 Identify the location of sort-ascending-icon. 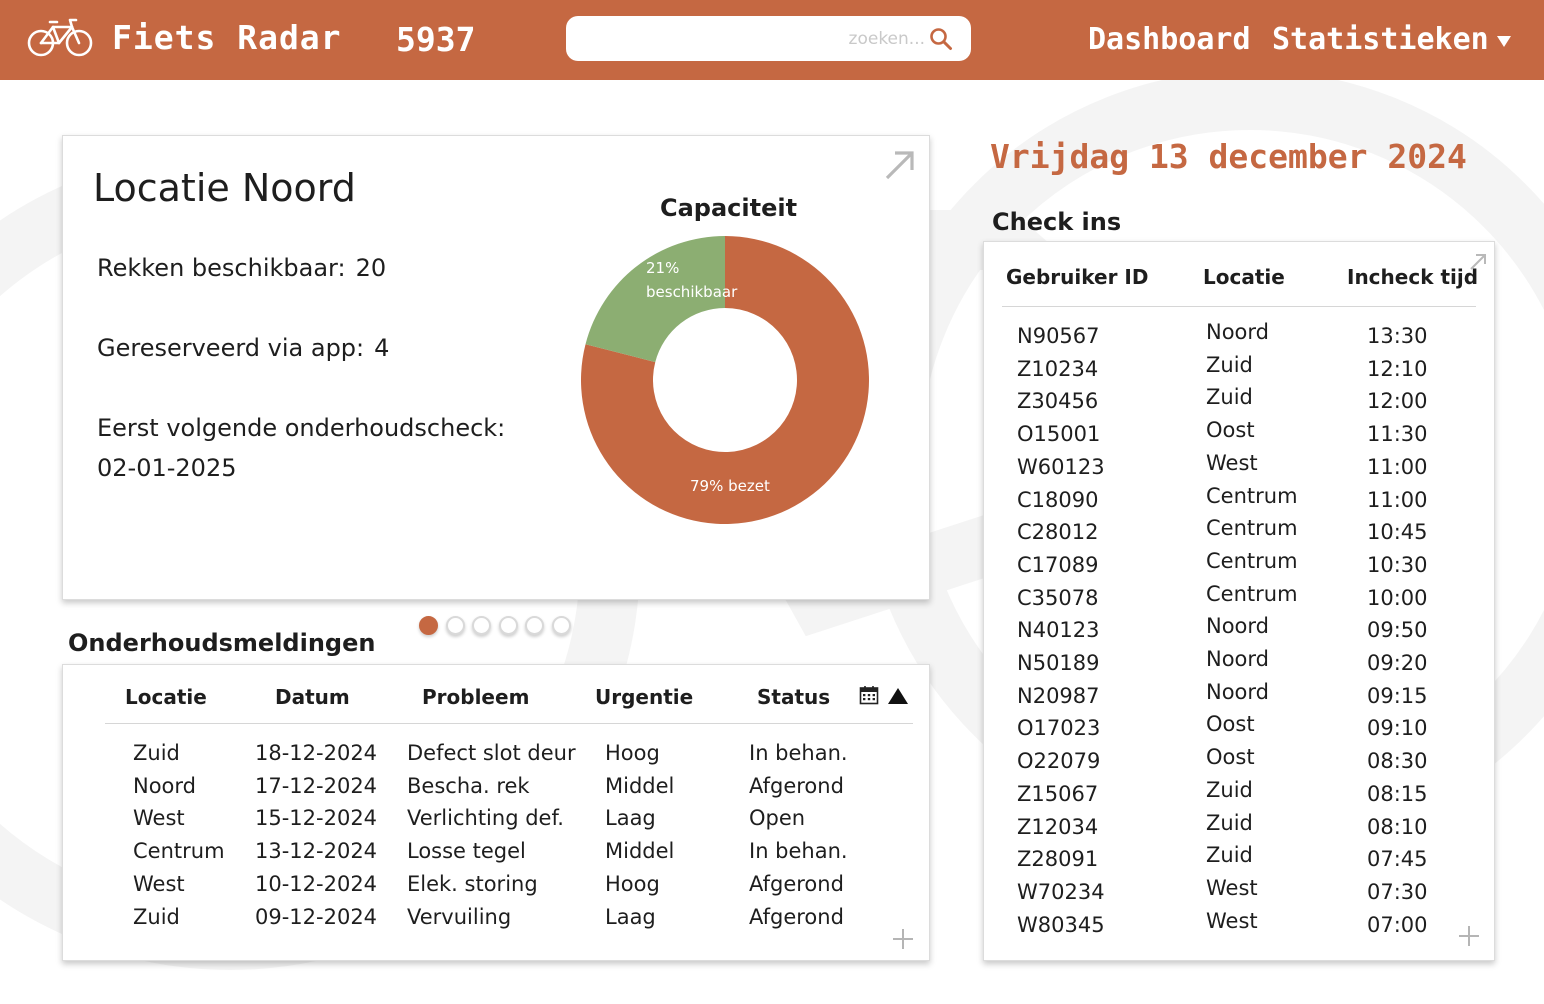
(898, 696).